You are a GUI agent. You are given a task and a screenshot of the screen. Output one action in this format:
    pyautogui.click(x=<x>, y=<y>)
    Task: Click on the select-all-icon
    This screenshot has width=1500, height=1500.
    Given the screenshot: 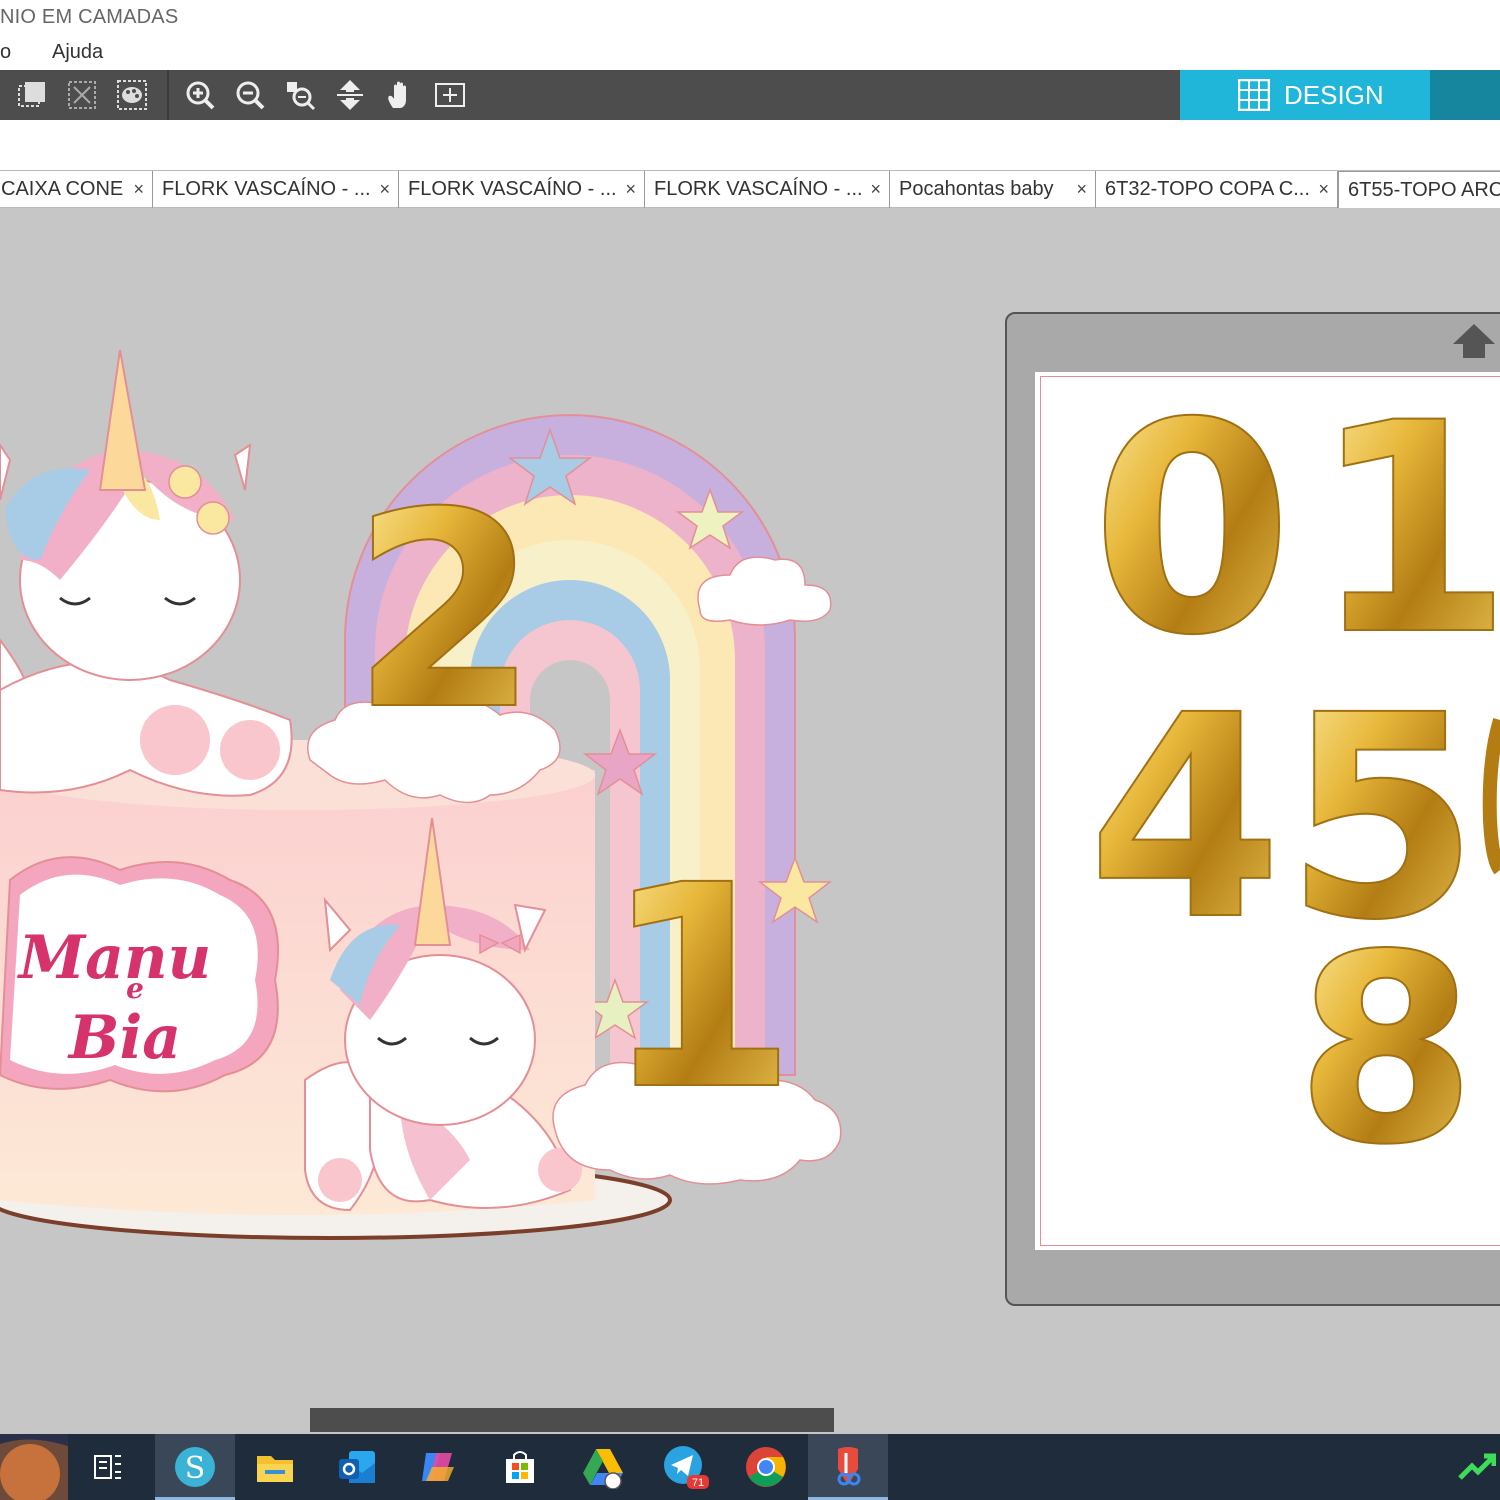 What is the action you would take?
    pyautogui.click(x=32, y=95)
    